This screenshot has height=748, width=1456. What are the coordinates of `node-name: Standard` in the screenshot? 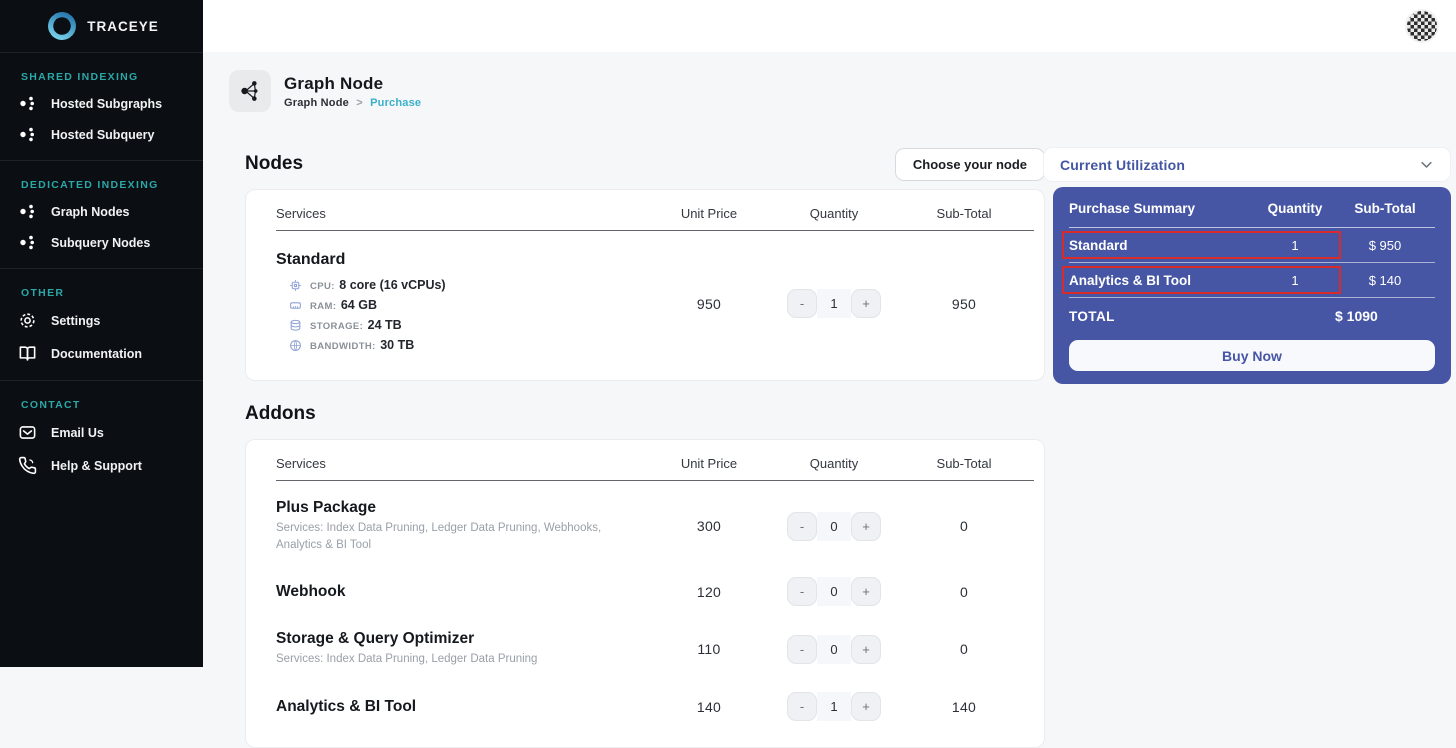 It's located at (311, 259).